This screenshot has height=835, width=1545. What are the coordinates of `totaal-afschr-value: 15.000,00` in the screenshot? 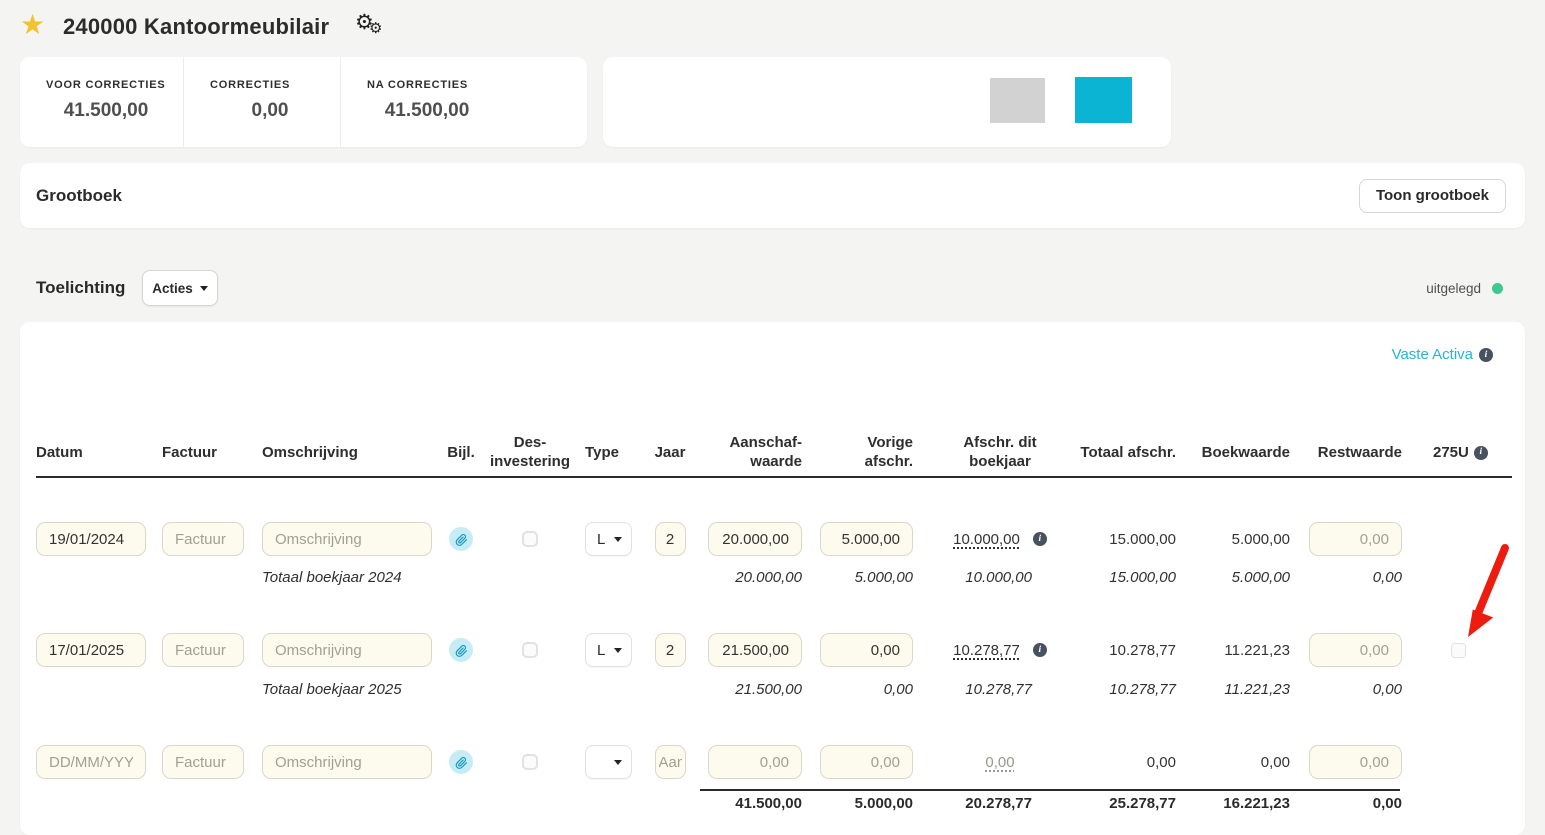 It's located at (1142, 539).